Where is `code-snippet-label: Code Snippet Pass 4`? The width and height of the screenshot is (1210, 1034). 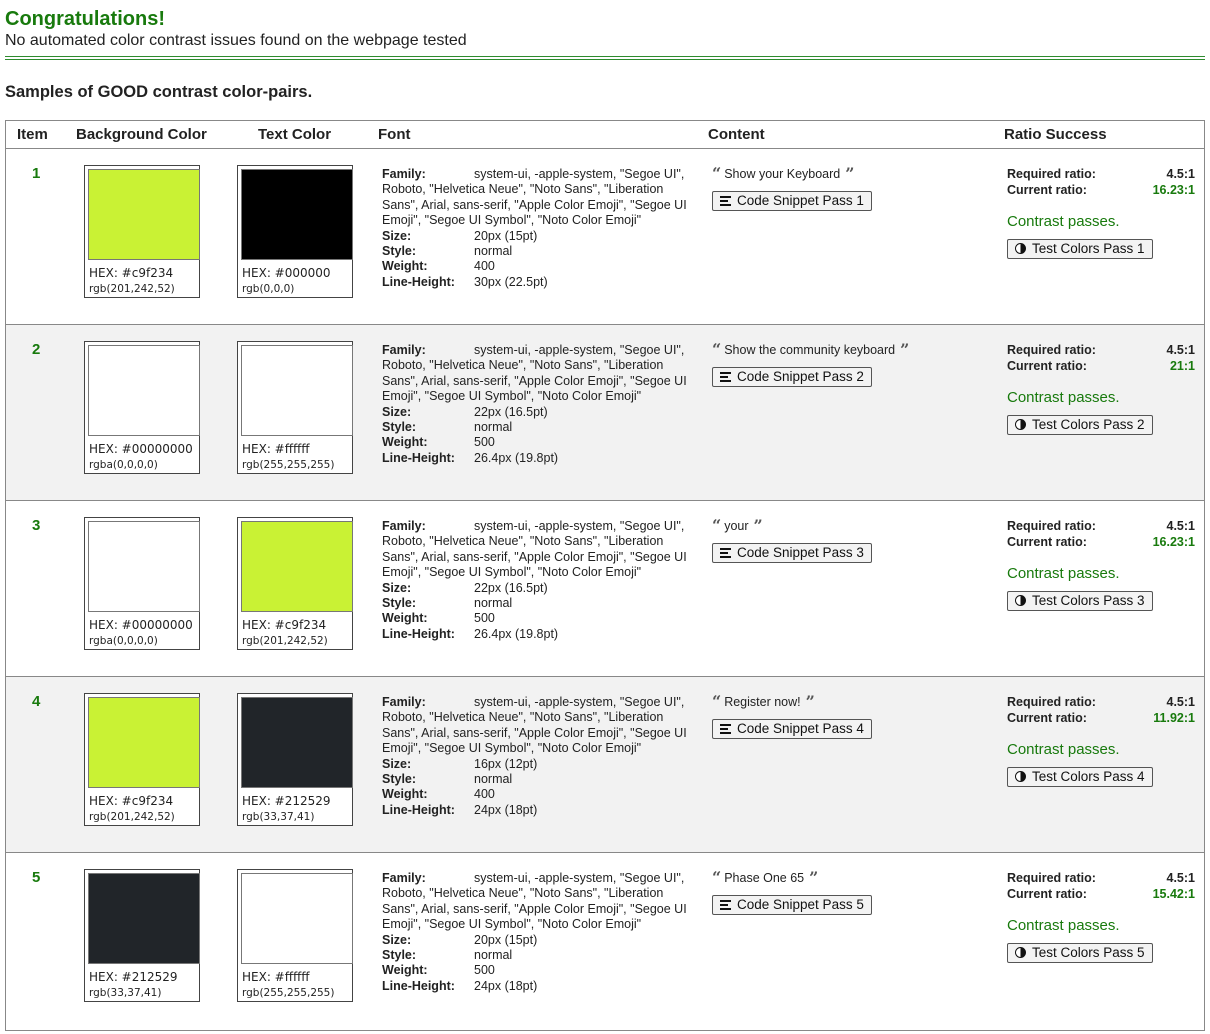 code-snippet-label: Code Snippet Pass 4 is located at coordinates (800, 728).